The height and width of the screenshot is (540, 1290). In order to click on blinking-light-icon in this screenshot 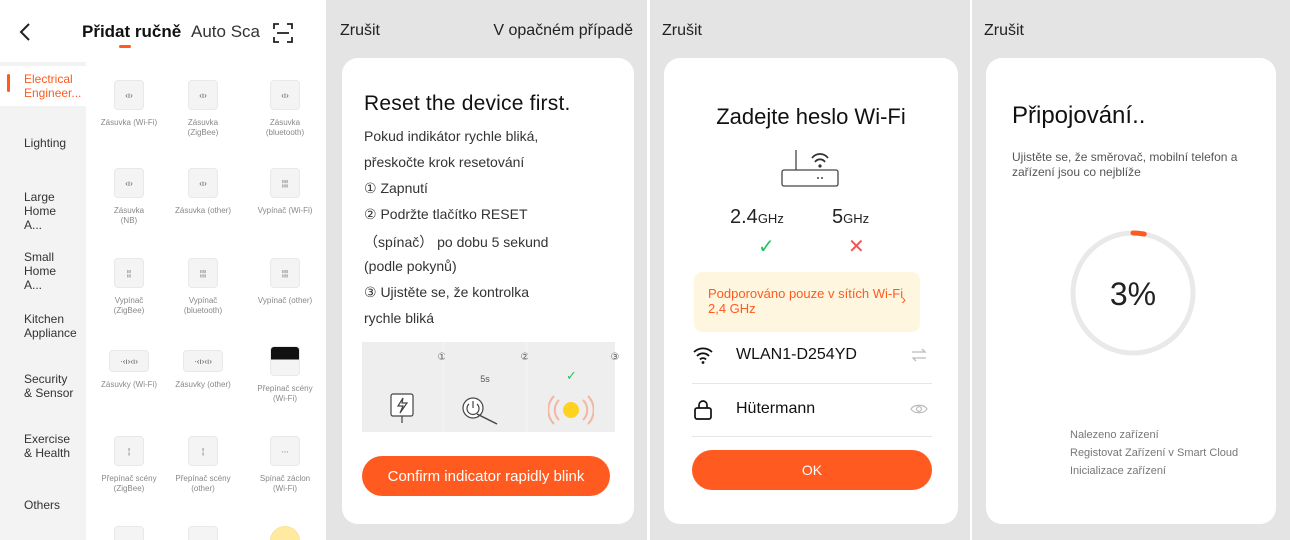, I will do `click(571, 410)`.